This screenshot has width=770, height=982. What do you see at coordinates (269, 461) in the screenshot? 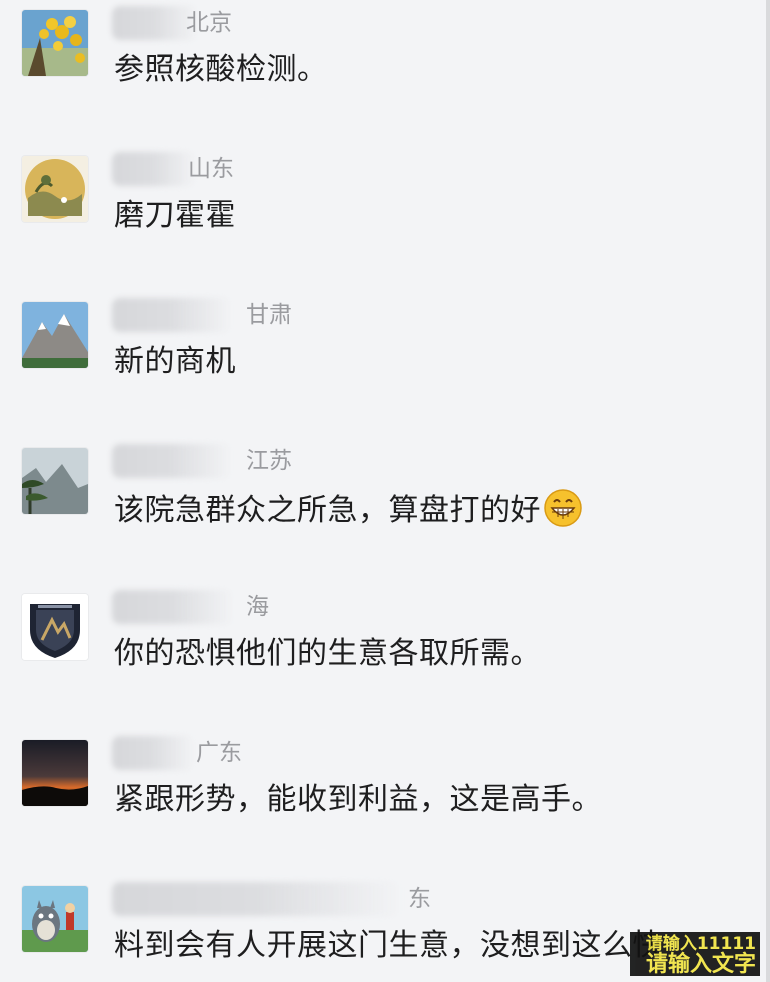
I see `location-label: 江苏` at bounding box center [269, 461].